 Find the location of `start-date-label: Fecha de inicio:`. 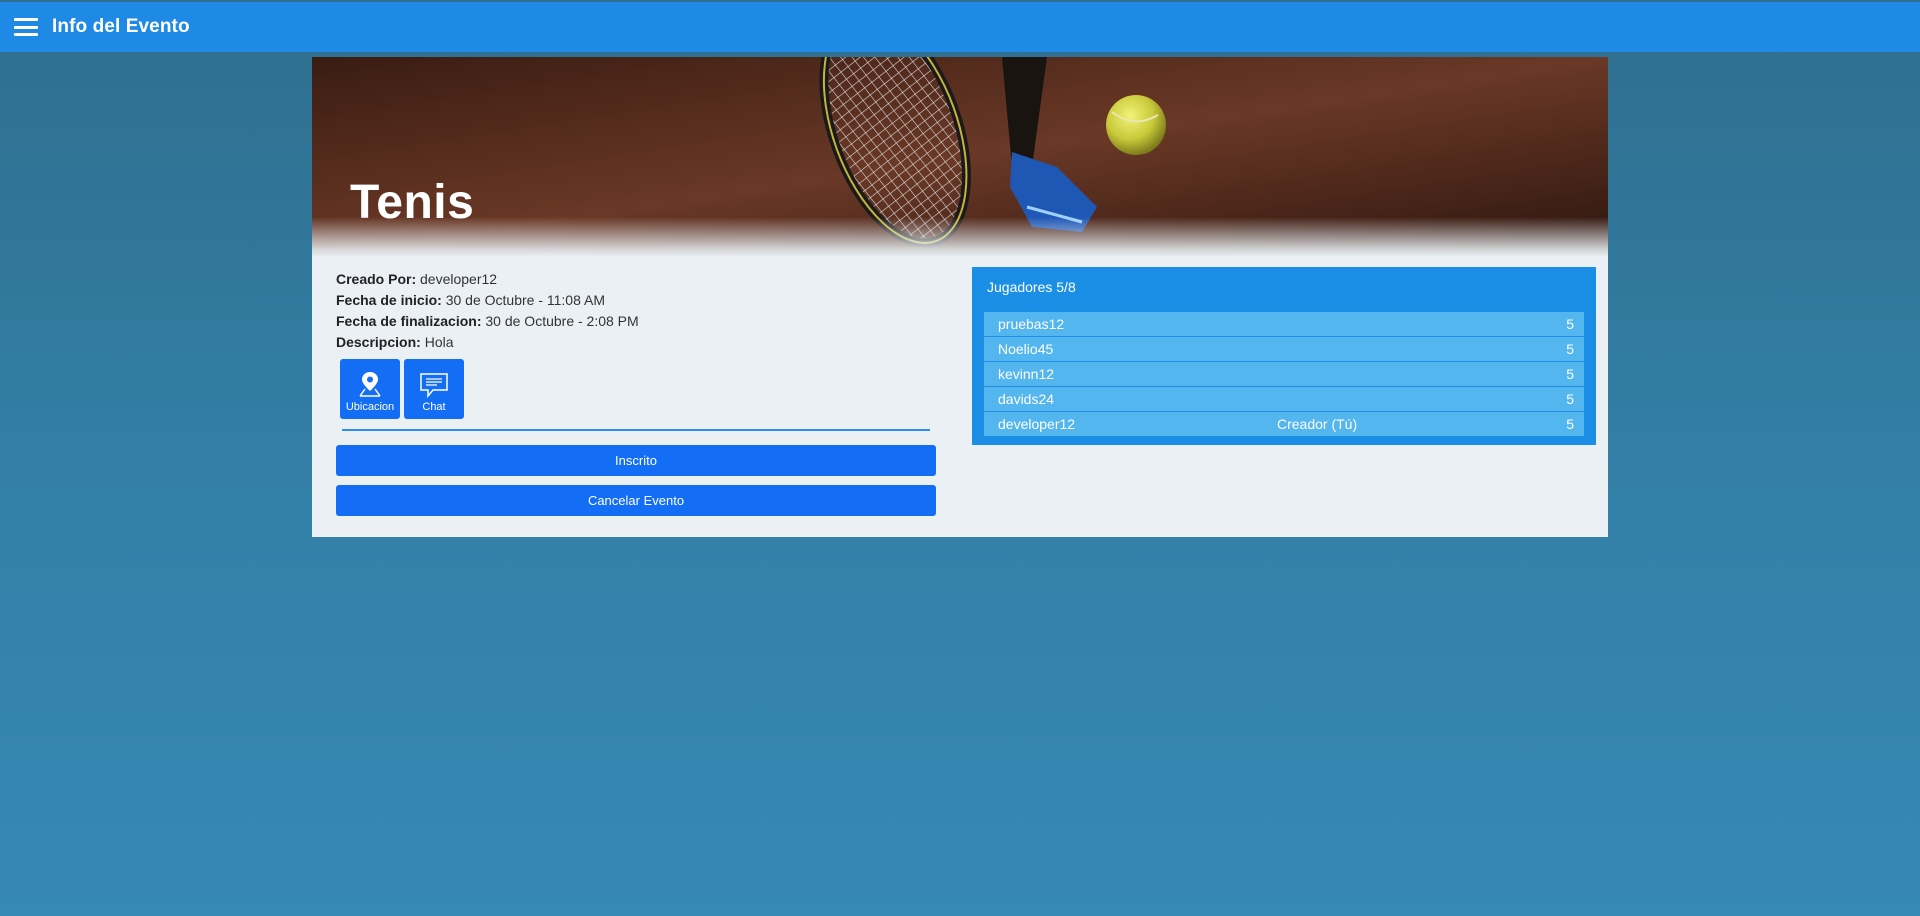

start-date-label: Fecha de inicio: is located at coordinates (389, 300).